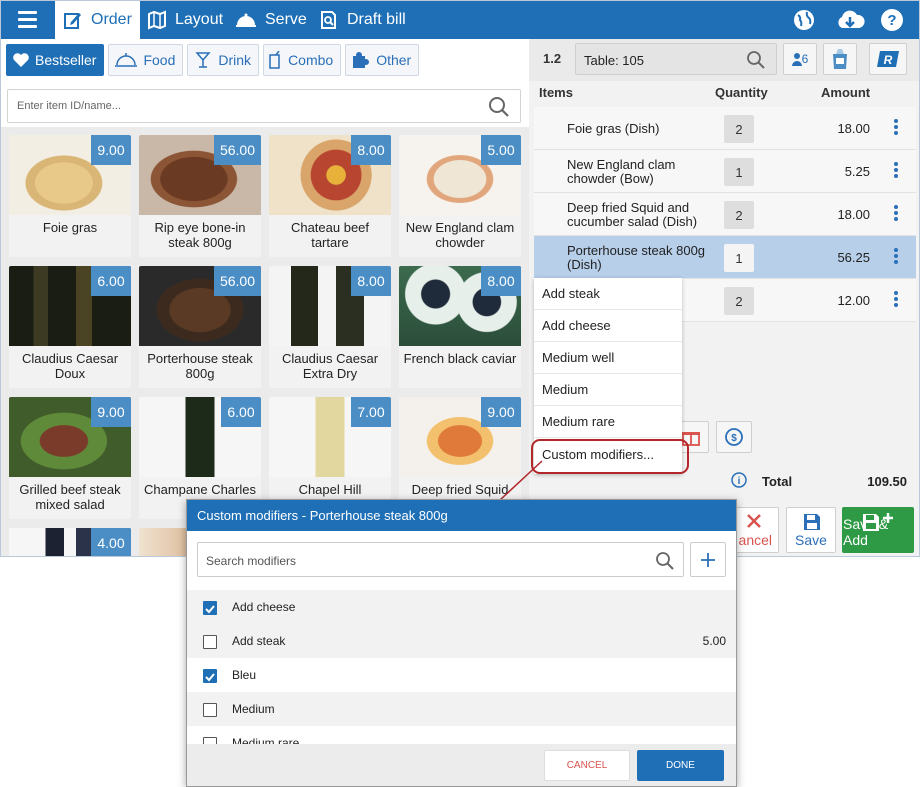 Image resolution: width=920 pixels, height=787 pixels. I want to click on order-line-name: Foie gras (Dish), so click(613, 128).